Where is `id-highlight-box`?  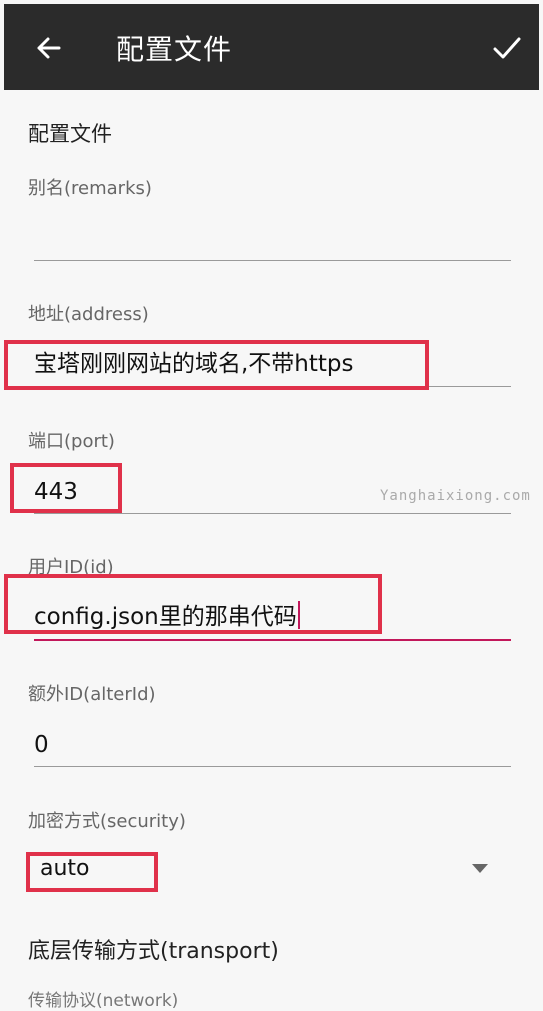 id-highlight-box is located at coordinates (193, 604).